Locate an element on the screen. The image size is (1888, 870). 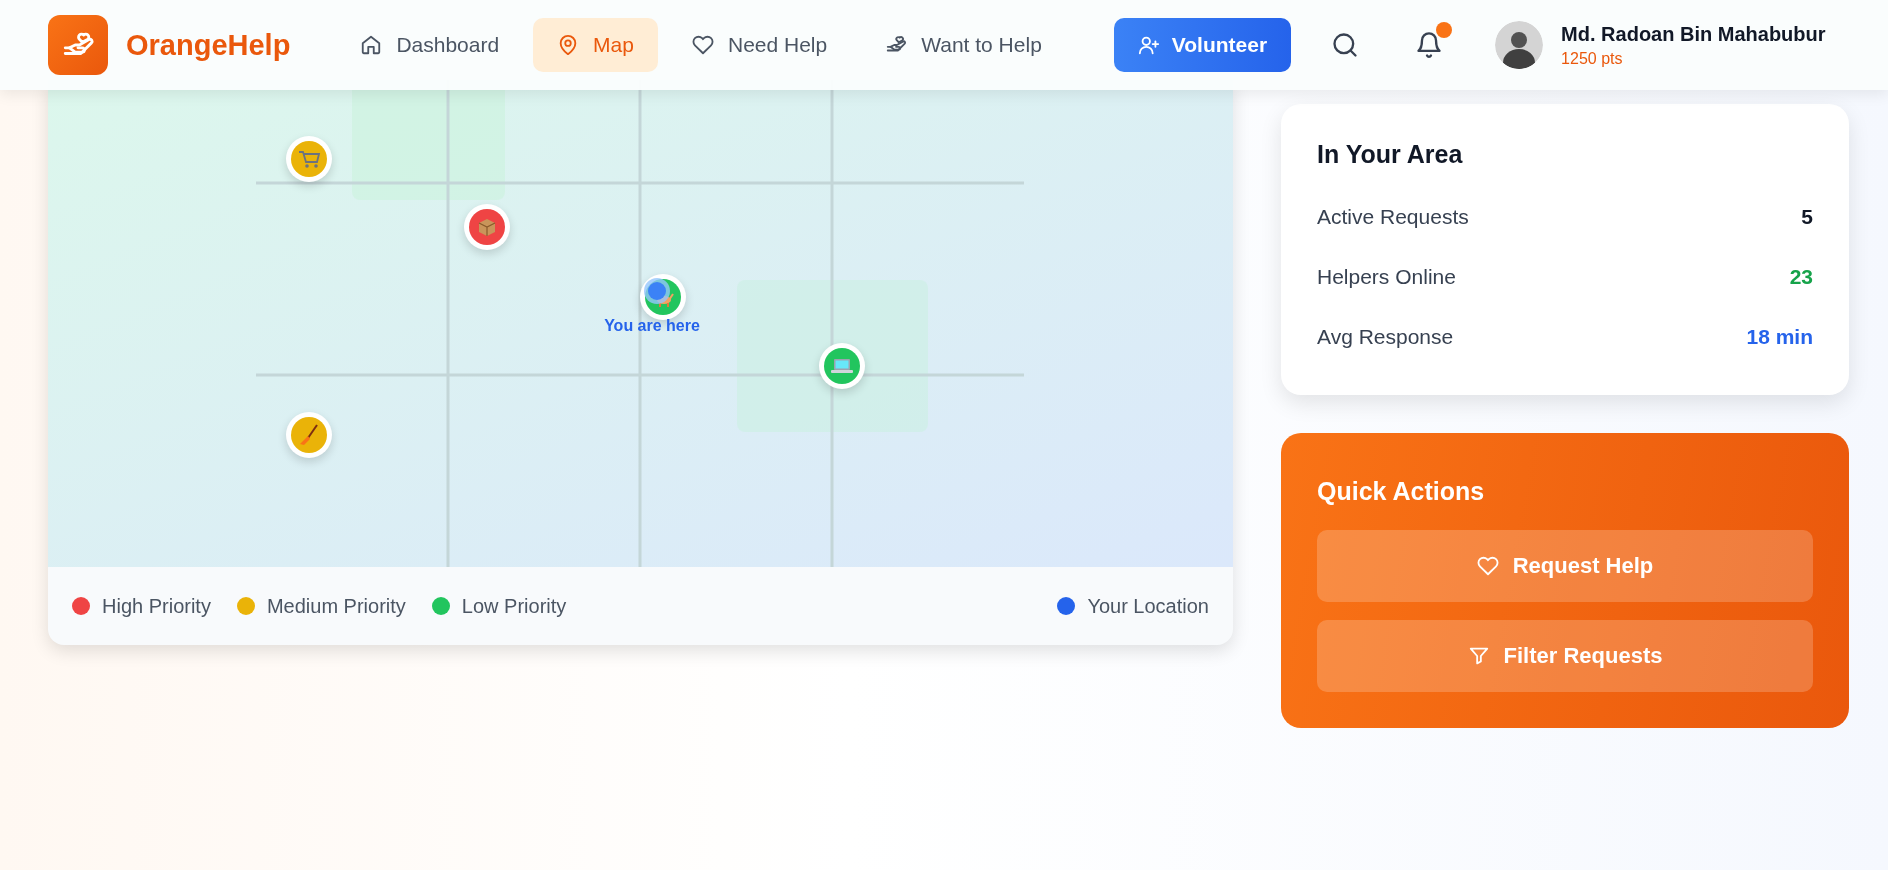
action-button: Request Help is located at coordinates (1565, 566).